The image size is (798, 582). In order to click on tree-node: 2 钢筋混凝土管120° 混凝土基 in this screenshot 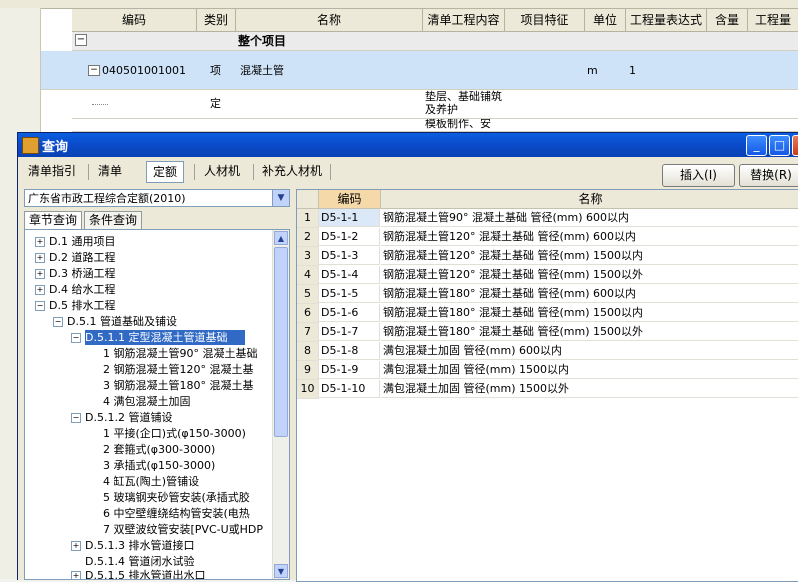, I will do `click(178, 369)`.